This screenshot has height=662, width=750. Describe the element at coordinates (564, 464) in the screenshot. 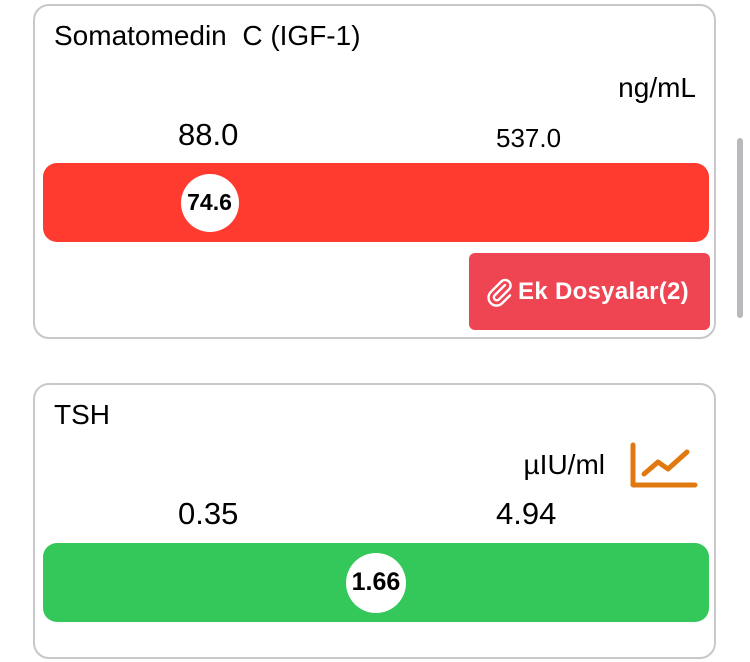

I see `unit-label: µIU/ml` at that location.